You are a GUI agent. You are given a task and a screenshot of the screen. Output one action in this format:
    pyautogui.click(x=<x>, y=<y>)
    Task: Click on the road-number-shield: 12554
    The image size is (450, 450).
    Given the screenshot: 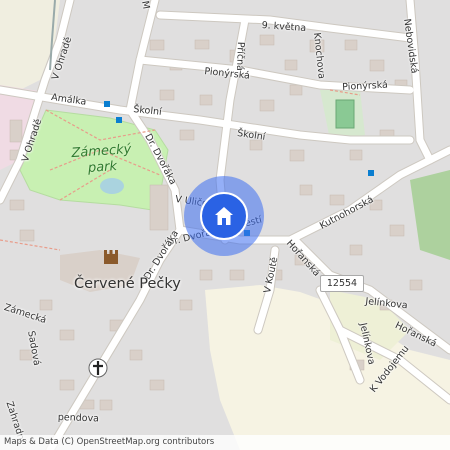 What is the action you would take?
    pyautogui.click(x=342, y=283)
    